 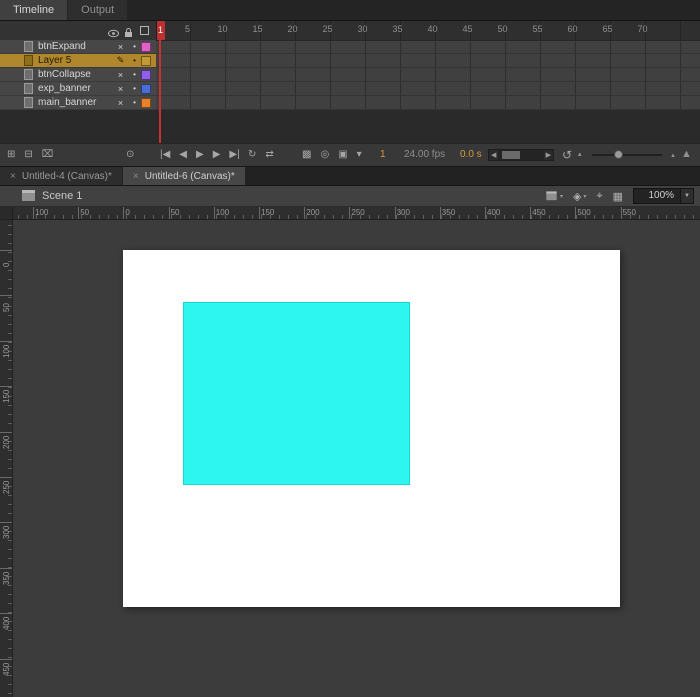 I want to click on scroll-track, so click(x=521, y=155).